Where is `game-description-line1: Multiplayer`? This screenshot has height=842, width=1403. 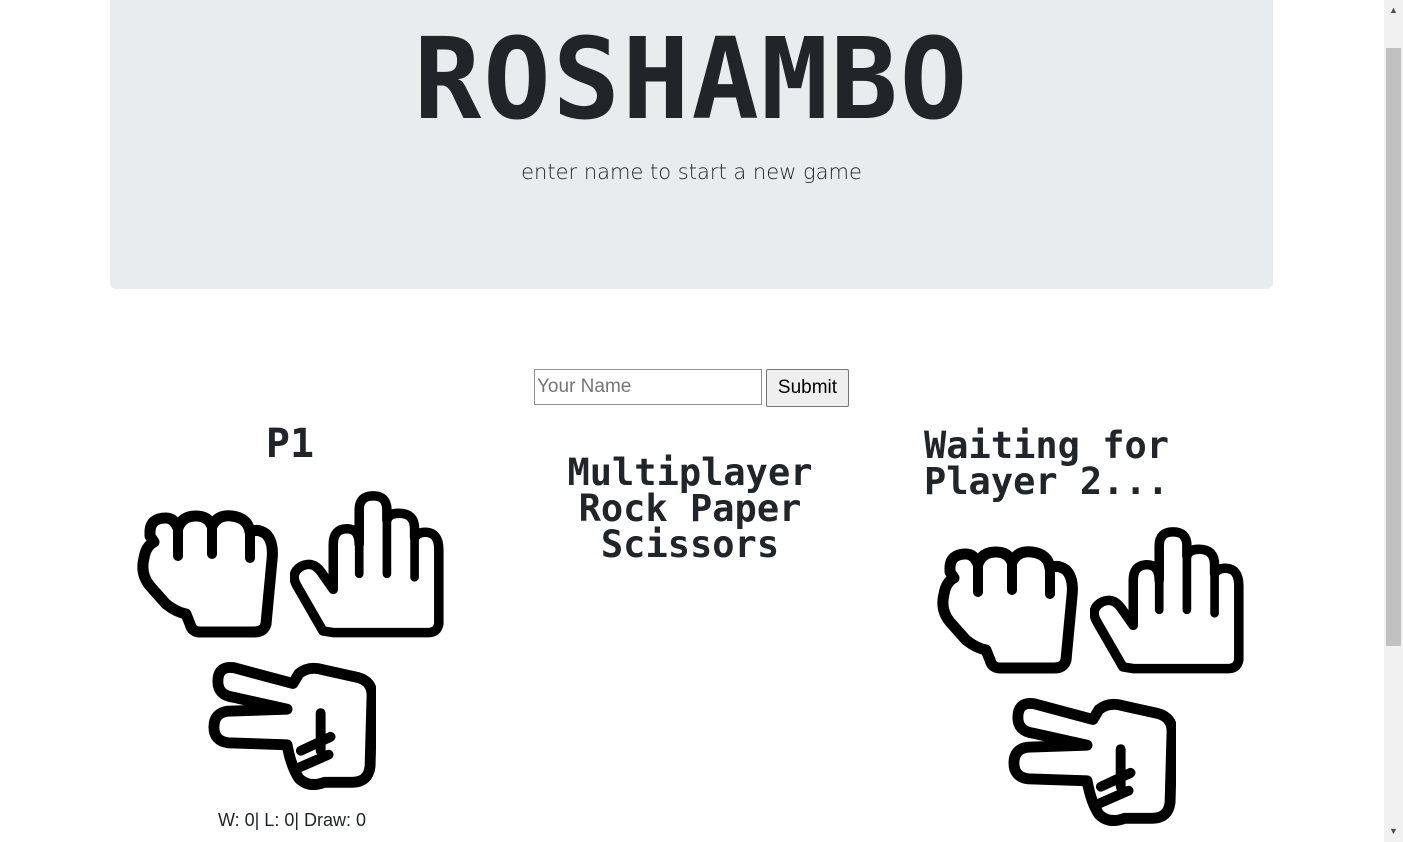 game-description-line1: Multiplayer is located at coordinates (690, 472).